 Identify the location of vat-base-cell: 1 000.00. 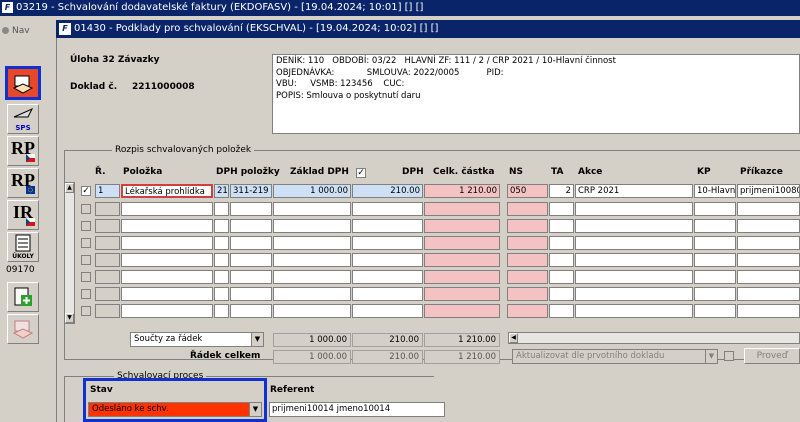
(312, 191).